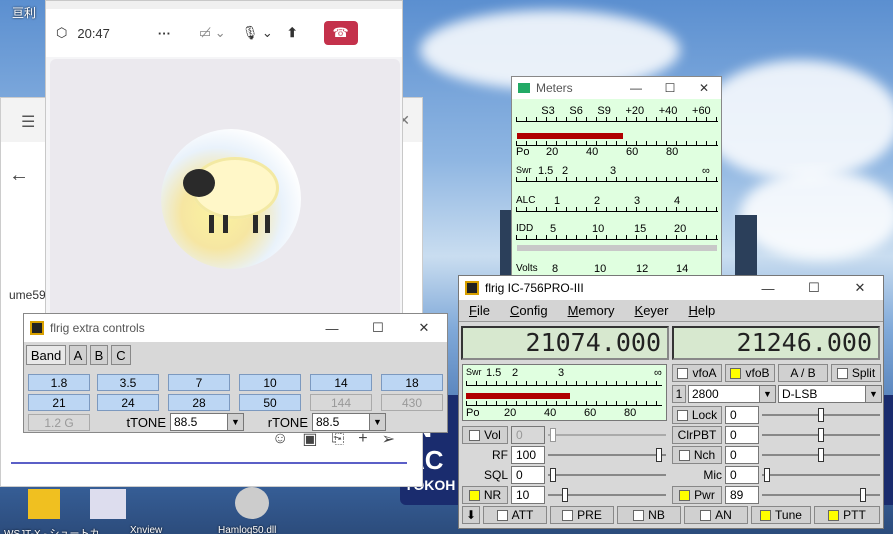 This screenshot has height=534, width=893. What do you see at coordinates (252, 503) in the screenshot?
I see `hamlog-dll-icon` at bounding box center [252, 503].